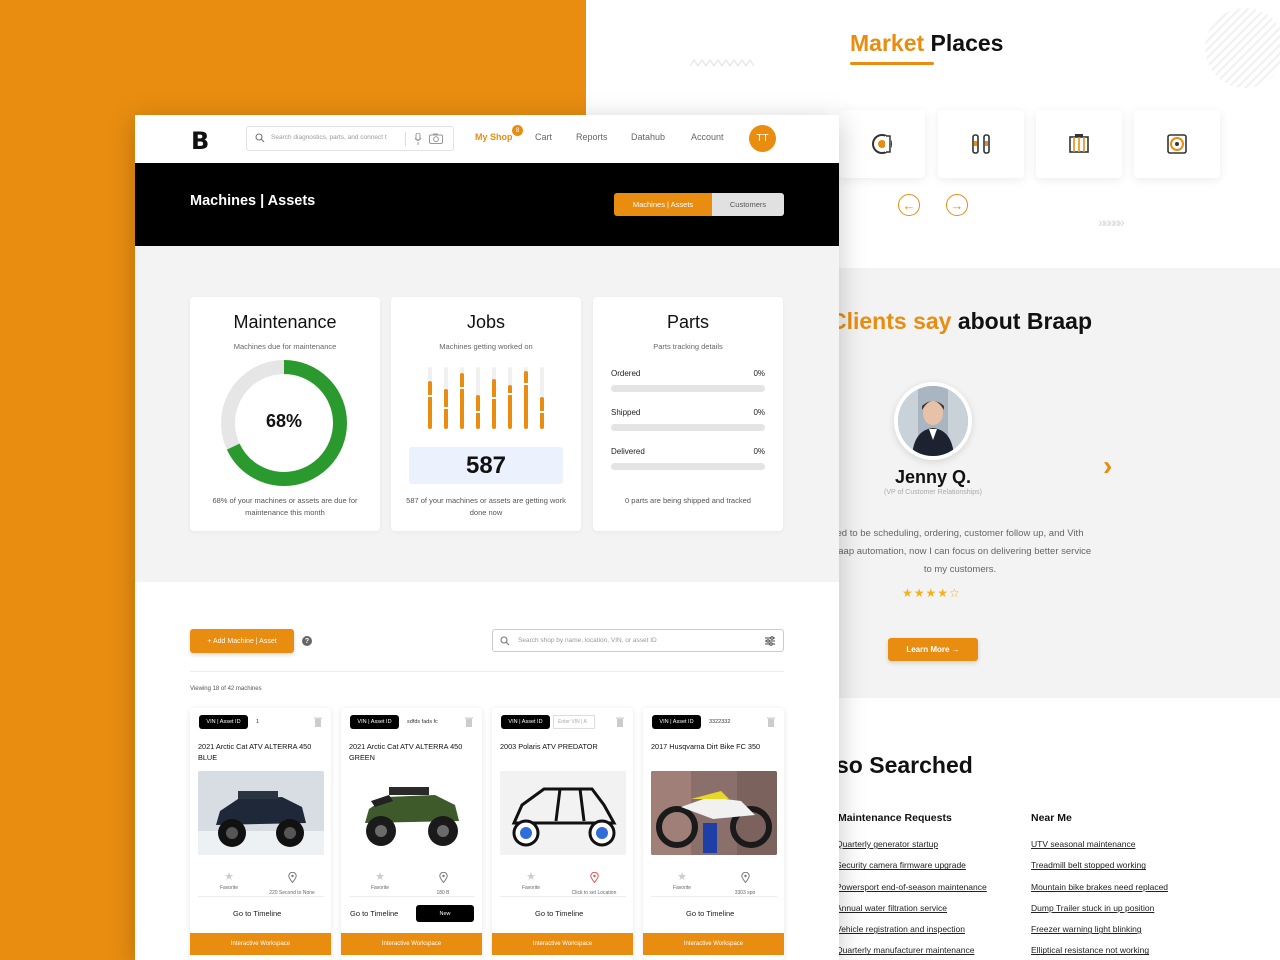  I want to click on location-field: 220 Second to None, so click(292, 883).